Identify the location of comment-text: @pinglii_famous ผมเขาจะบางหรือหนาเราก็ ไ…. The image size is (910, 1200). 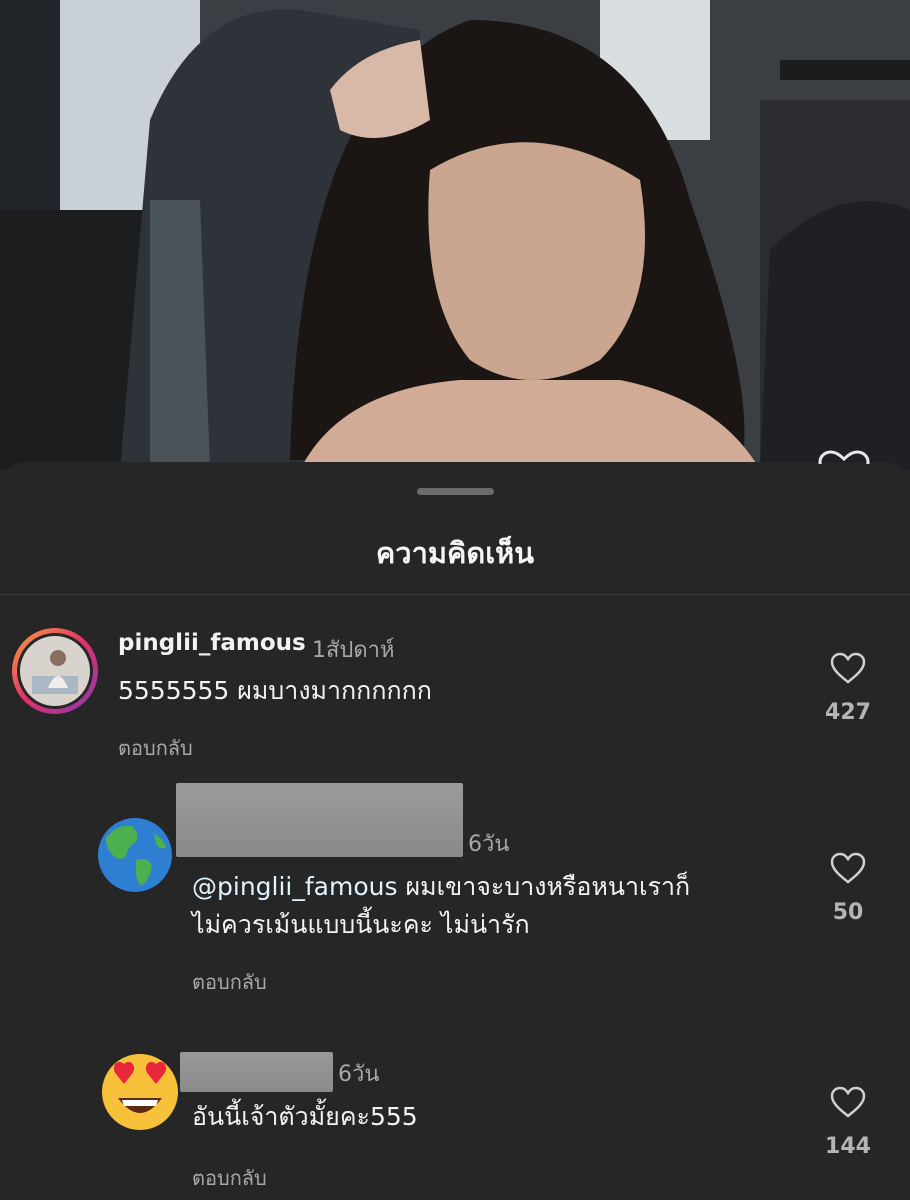
(492, 906).